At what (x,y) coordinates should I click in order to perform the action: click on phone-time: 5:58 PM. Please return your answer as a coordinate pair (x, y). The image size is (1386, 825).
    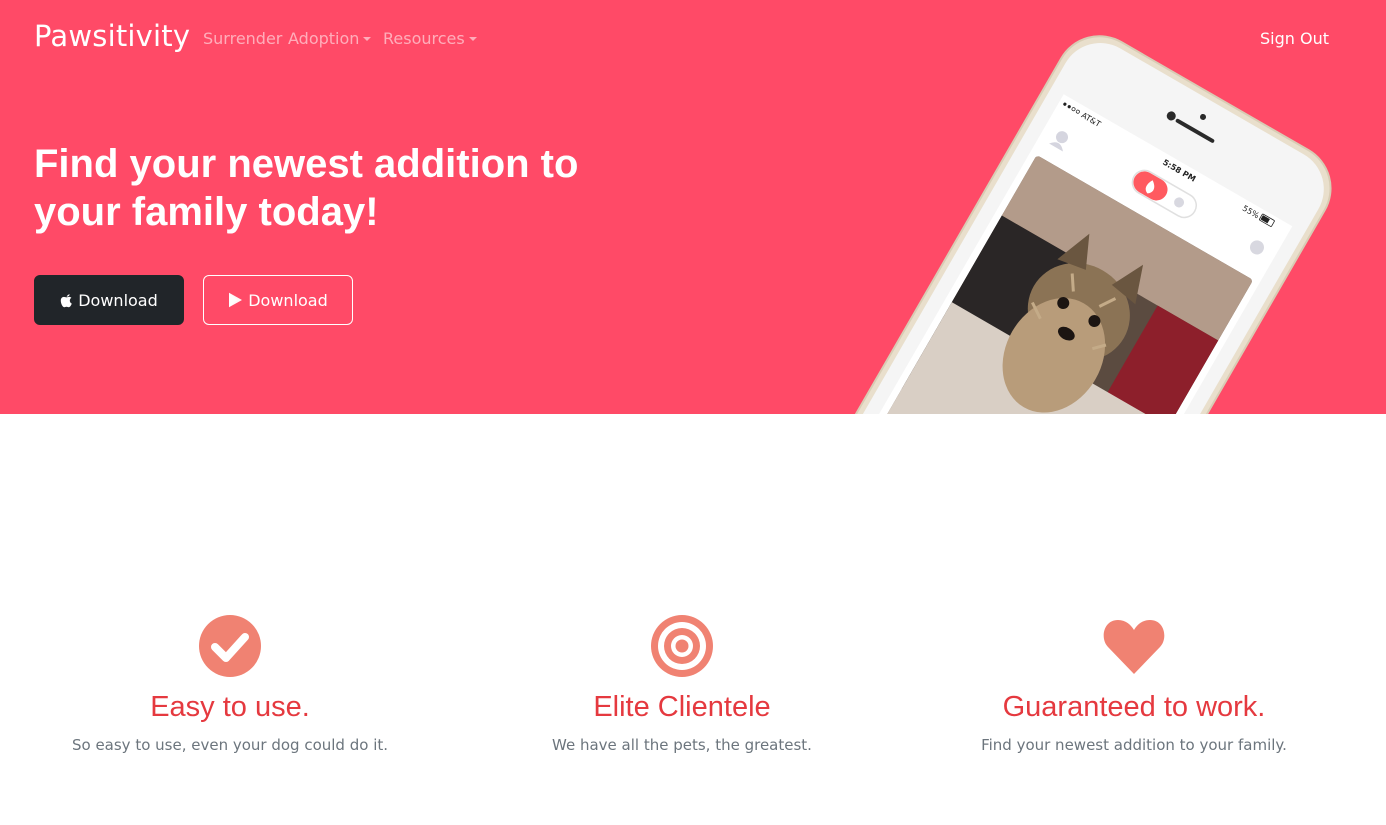
    Looking at the image, I should click on (1179, 171).